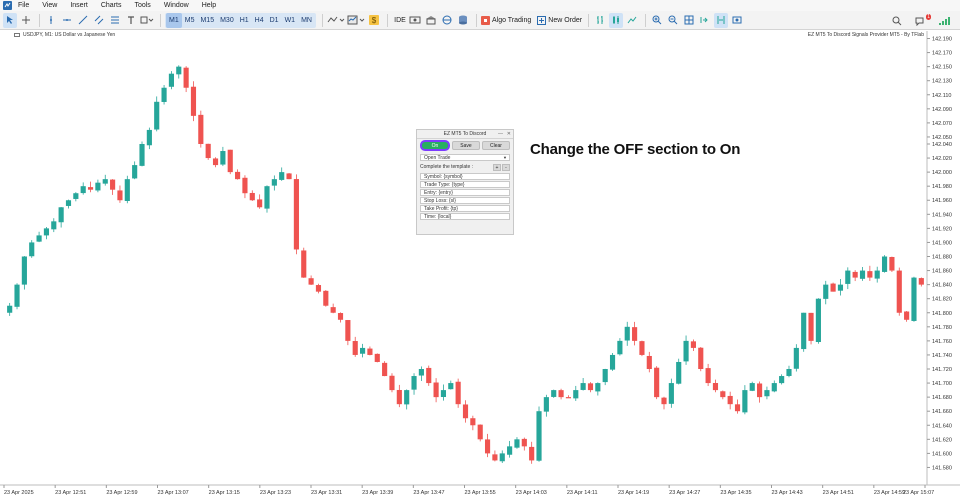 This screenshot has height=498, width=960. I want to click on x-axis-label: 23 Apr 12:51, so click(70, 493).